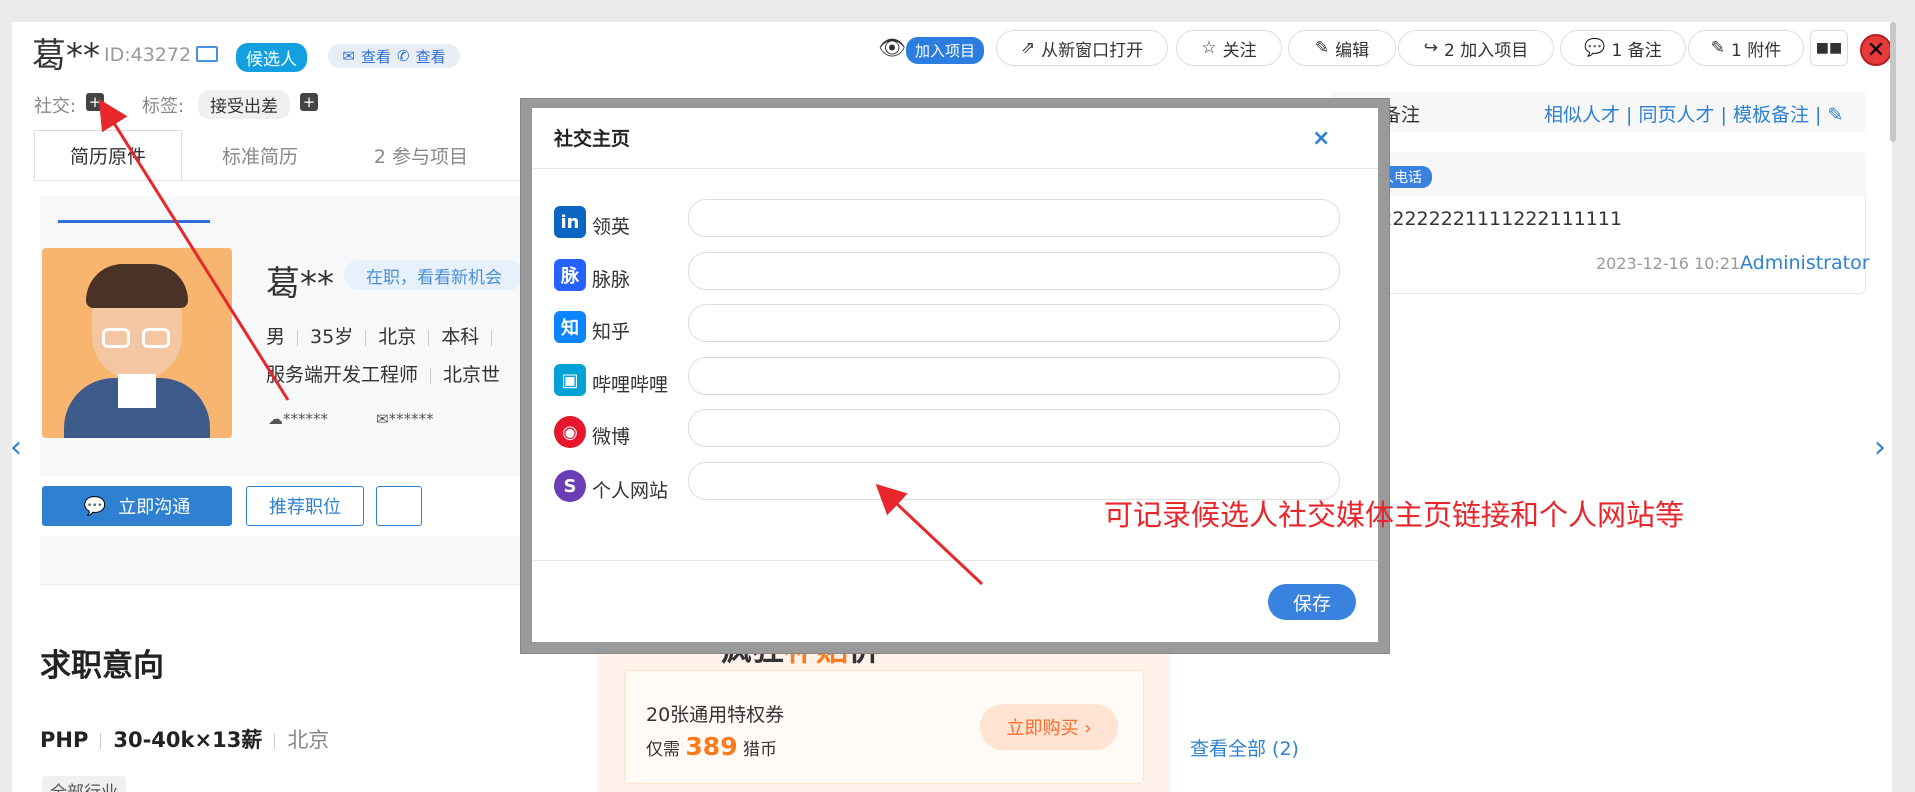 The width and height of the screenshot is (1915, 792). I want to click on arrow-to-website-field, so click(929, 534).